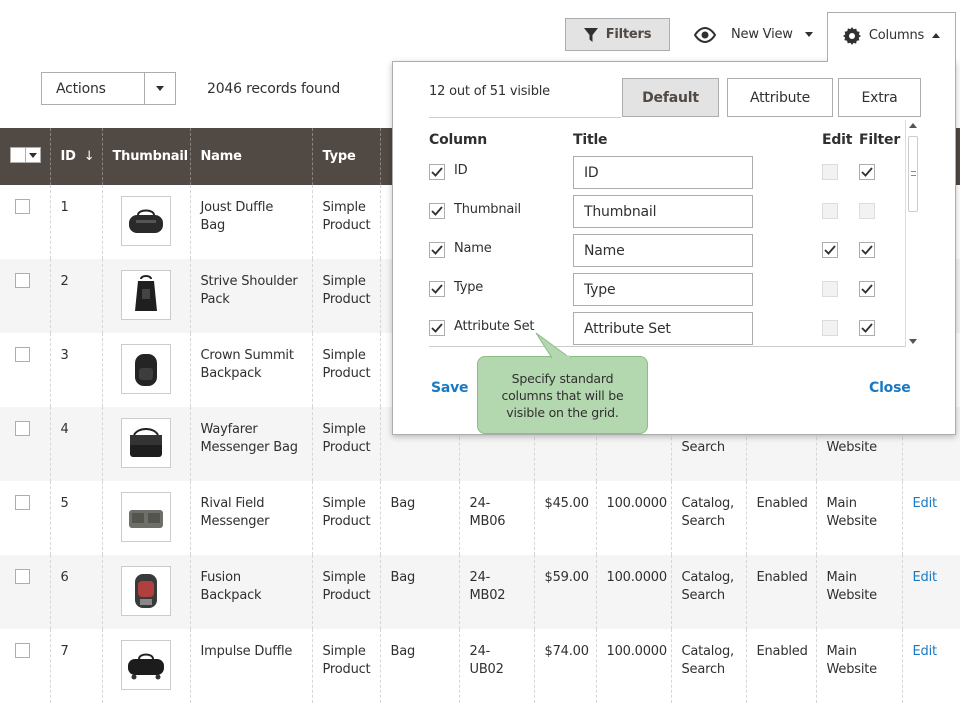 The height and width of the screenshot is (704, 960). Describe the element at coordinates (590, 140) in the screenshot. I see `title-heading: Title` at that location.